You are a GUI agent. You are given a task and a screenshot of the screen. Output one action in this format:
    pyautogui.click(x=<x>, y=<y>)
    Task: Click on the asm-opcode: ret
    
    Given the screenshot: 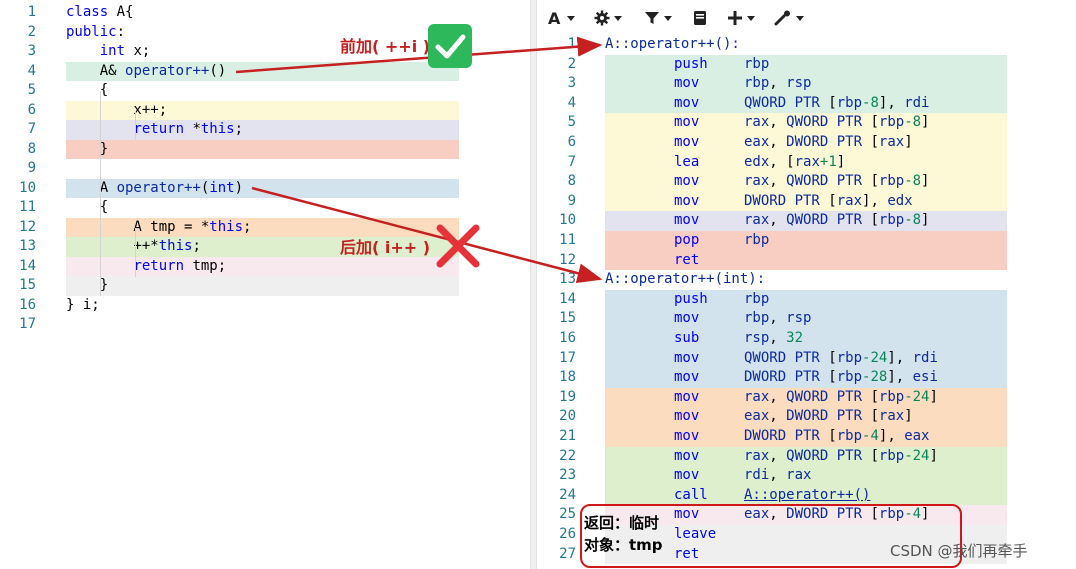 What is the action you would take?
    pyautogui.click(x=687, y=553)
    